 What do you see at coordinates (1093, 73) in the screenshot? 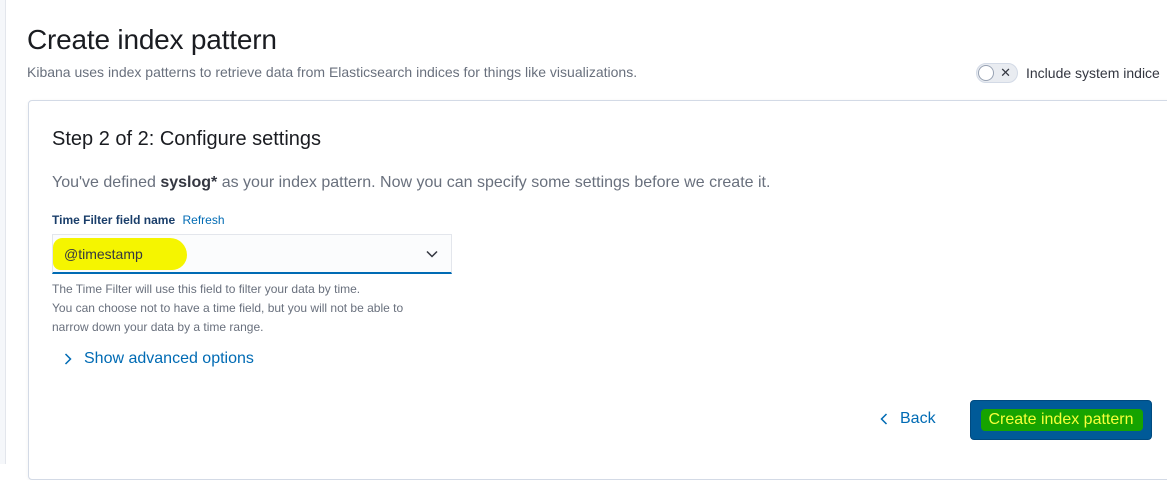
I see `toggle-label: Include system indice` at bounding box center [1093, 73].